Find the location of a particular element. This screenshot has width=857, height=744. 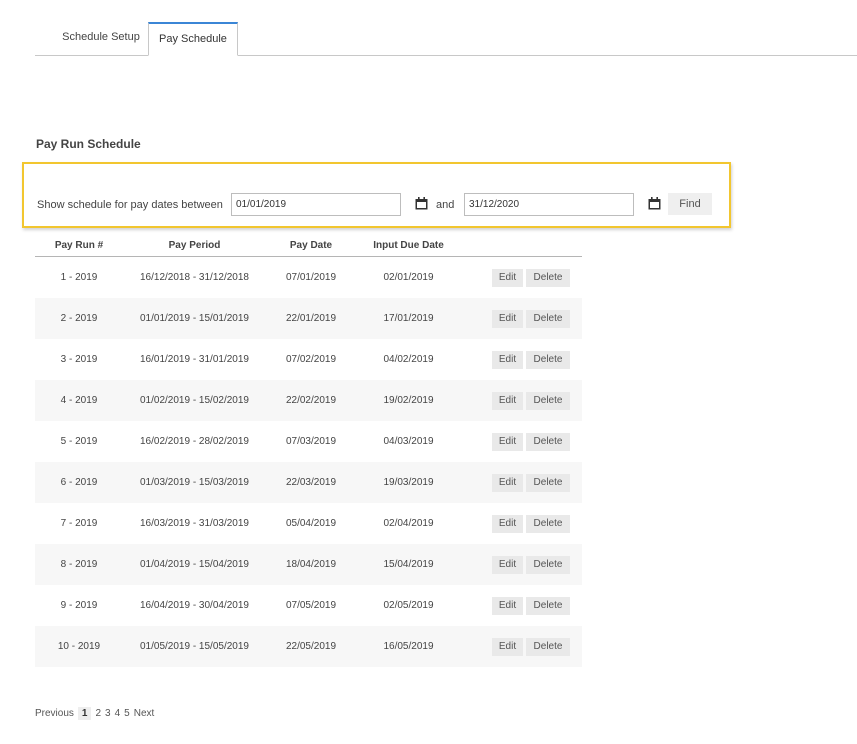

tab-bar: Schedule Setup Pay Schedule is located at coordinates (446, 39).